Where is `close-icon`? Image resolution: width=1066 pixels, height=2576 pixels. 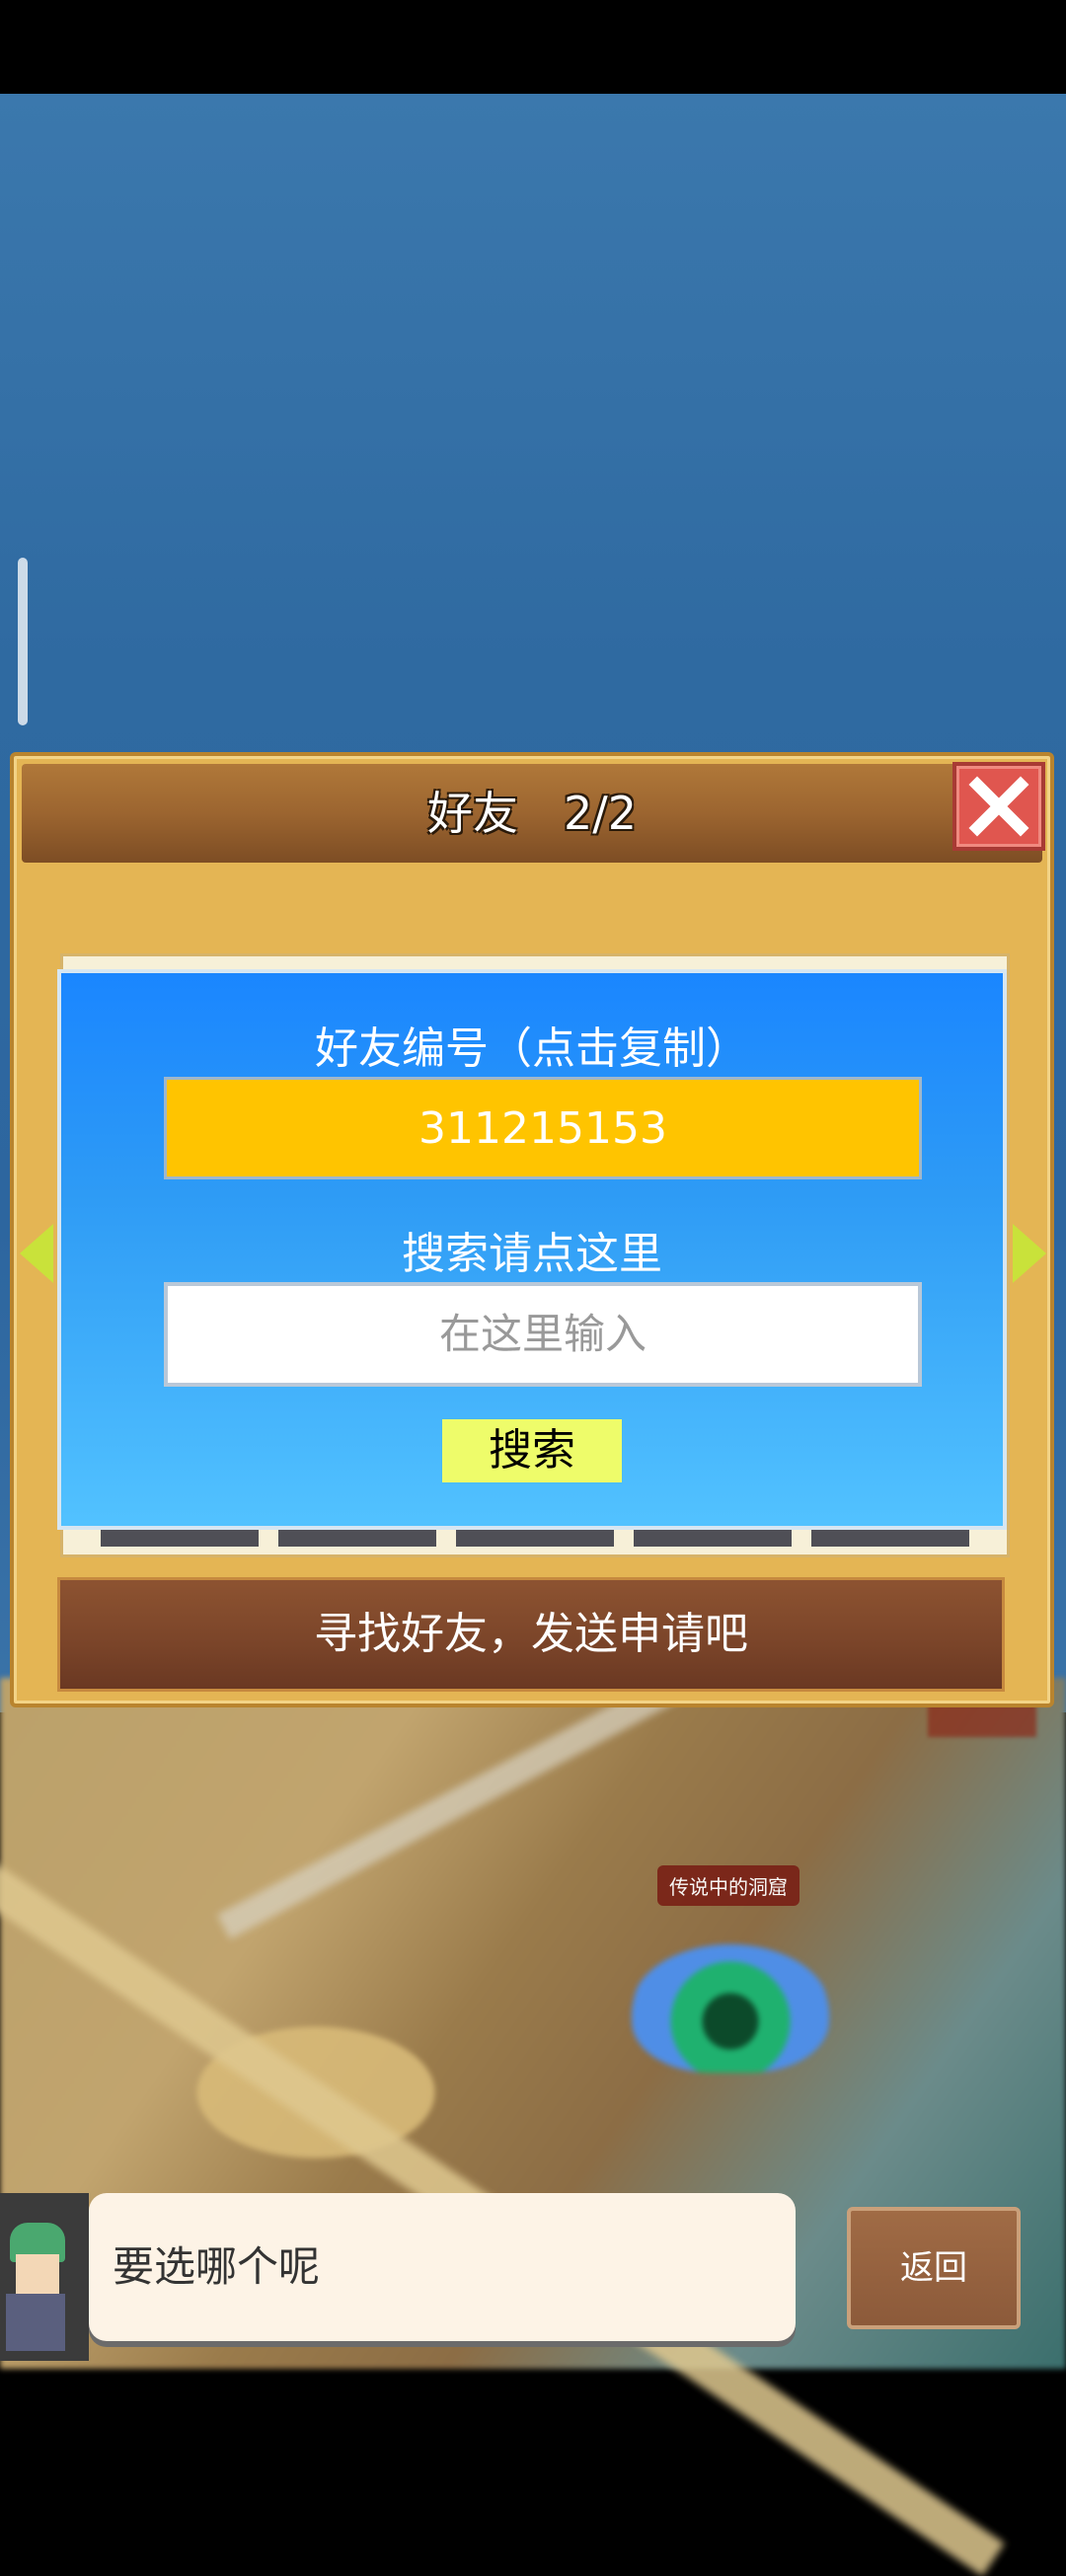 close-icon is located at coordinates (998, 806).